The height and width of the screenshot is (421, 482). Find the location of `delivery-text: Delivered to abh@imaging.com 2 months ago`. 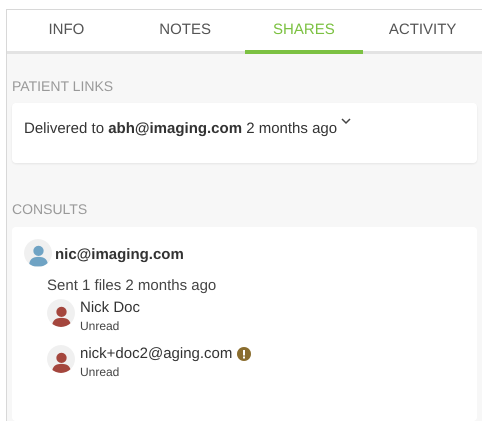

delivery-text: Delivered to abh@imaging.com 2 months ago is located at coordinates (181, 128).